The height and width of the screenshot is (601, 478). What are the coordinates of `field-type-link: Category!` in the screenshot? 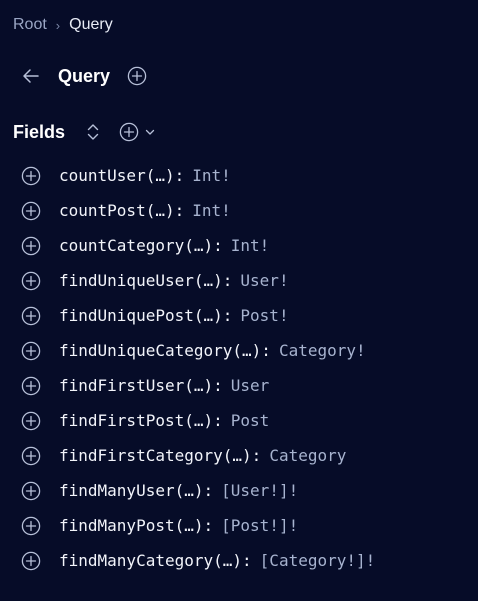 It's located at (322, 350).